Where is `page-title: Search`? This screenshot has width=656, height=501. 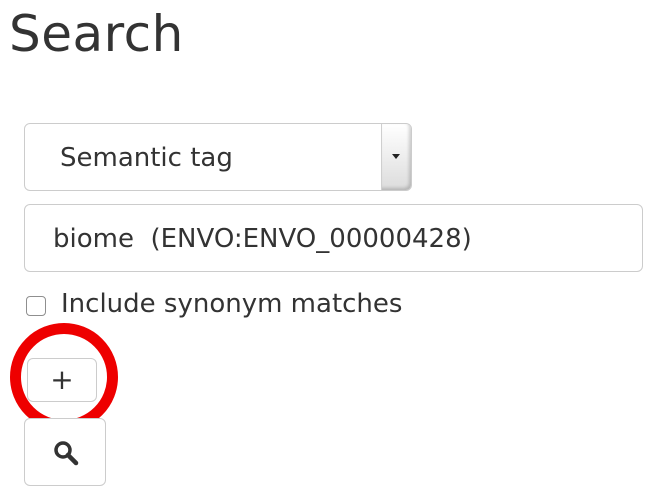 page-title: Search is located at coordinates (96, 34).